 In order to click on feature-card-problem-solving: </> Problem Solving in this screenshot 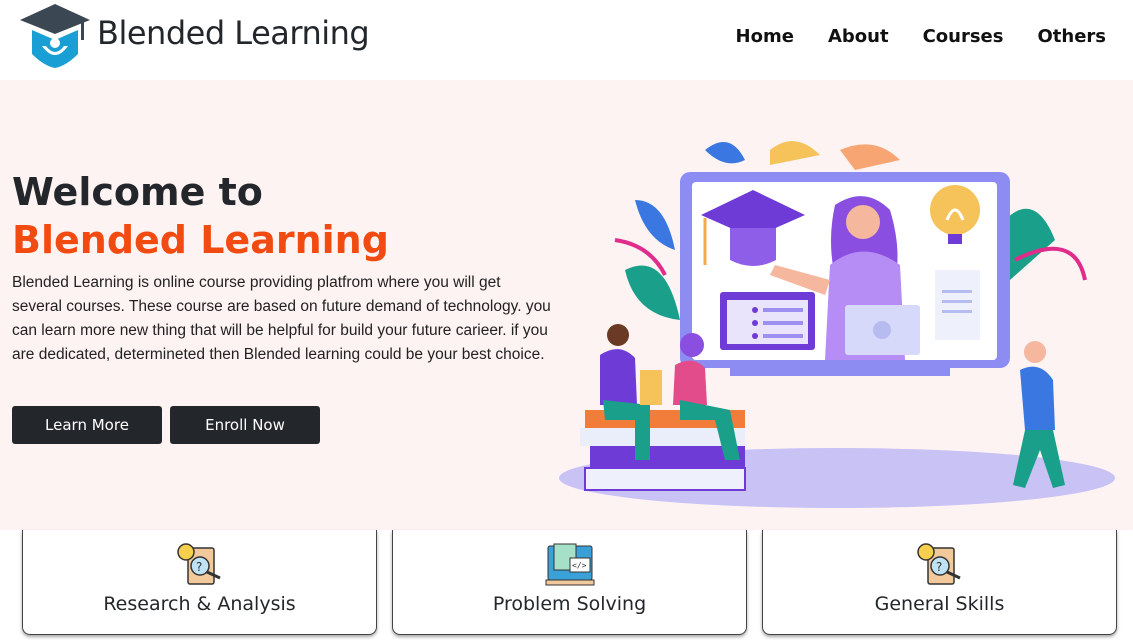, I will do `click(569, 582)`.